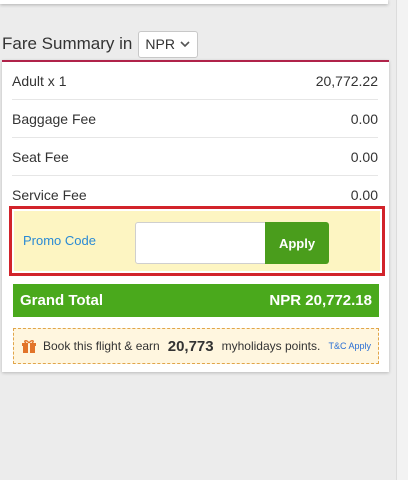 The image size is (408, 480). I want to click on points-suffix: myholidays points., so click(271, 346).